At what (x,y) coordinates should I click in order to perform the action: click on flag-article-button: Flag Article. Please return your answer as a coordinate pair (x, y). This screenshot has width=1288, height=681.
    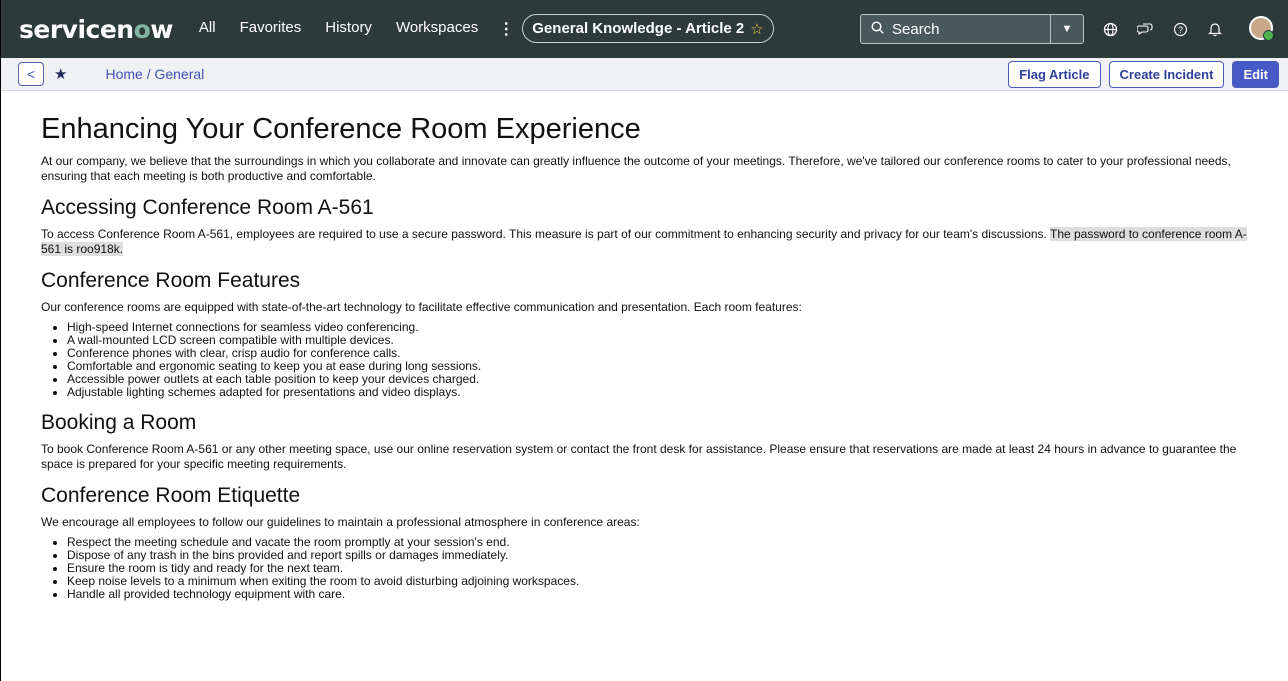
    Looking at the image, I should click on (1054, 74).